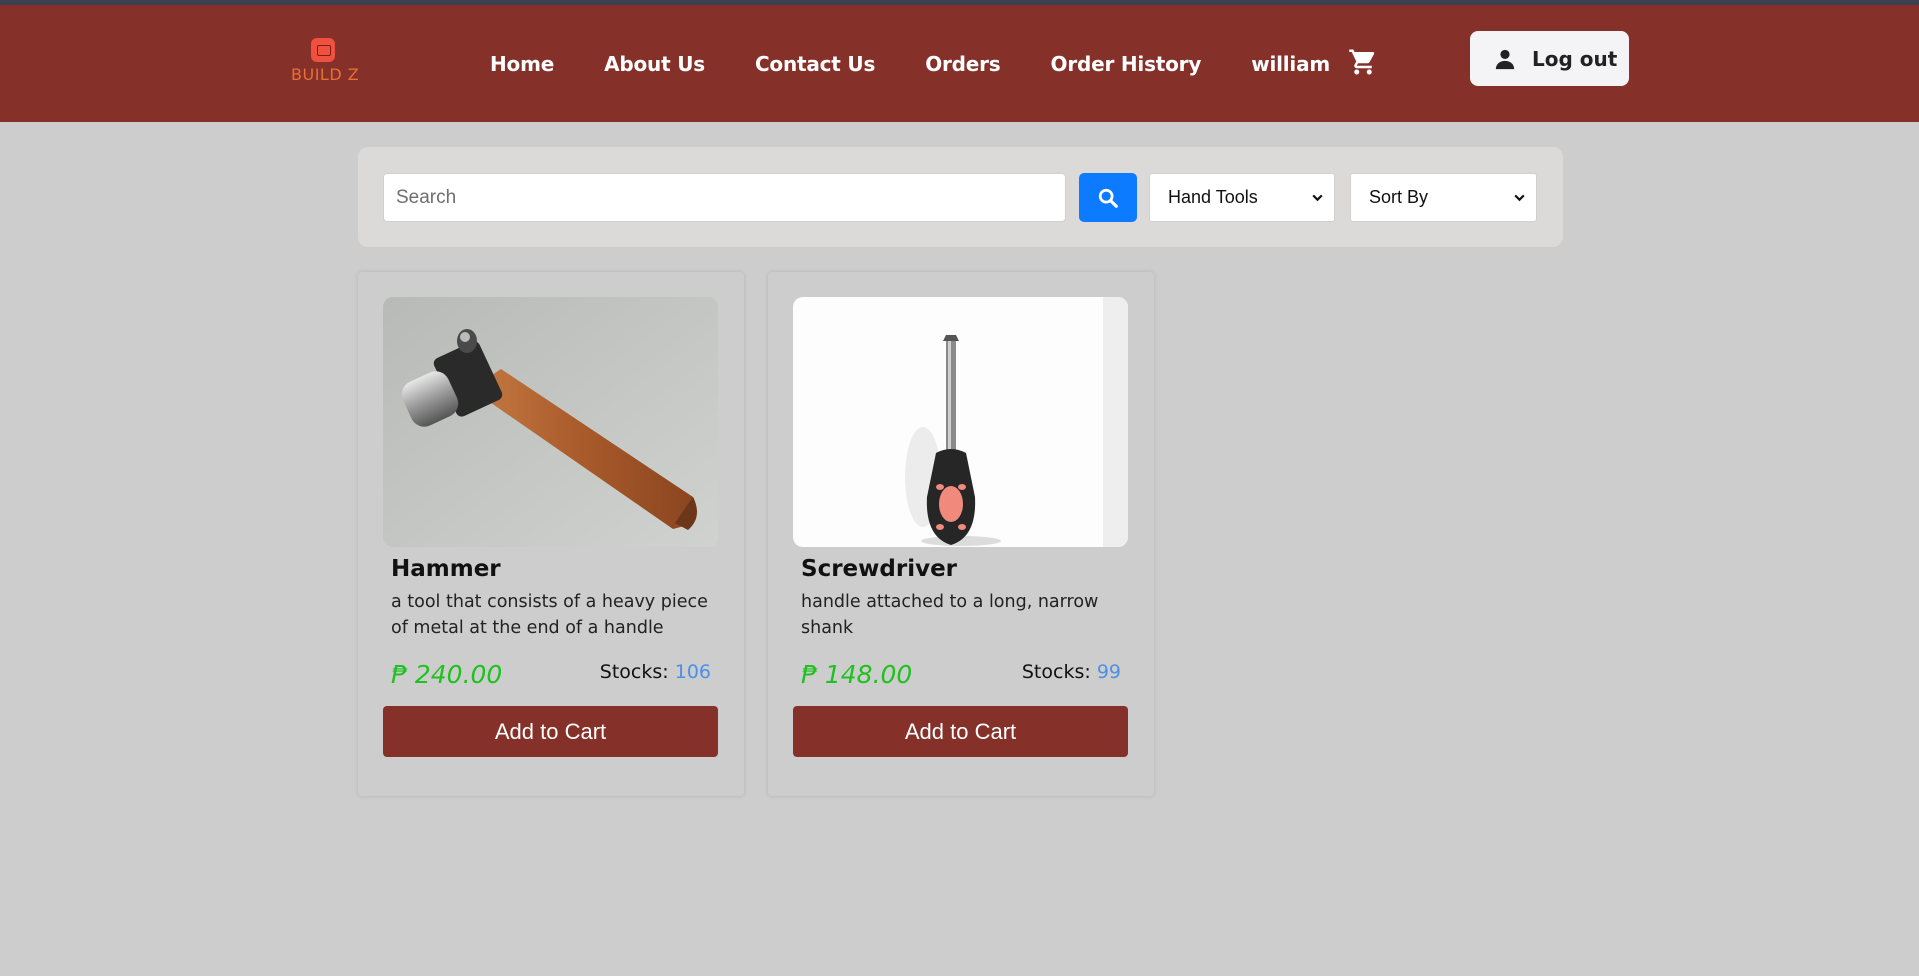  I want to click on brand-logo: BUILD Z, so click(328, 63).